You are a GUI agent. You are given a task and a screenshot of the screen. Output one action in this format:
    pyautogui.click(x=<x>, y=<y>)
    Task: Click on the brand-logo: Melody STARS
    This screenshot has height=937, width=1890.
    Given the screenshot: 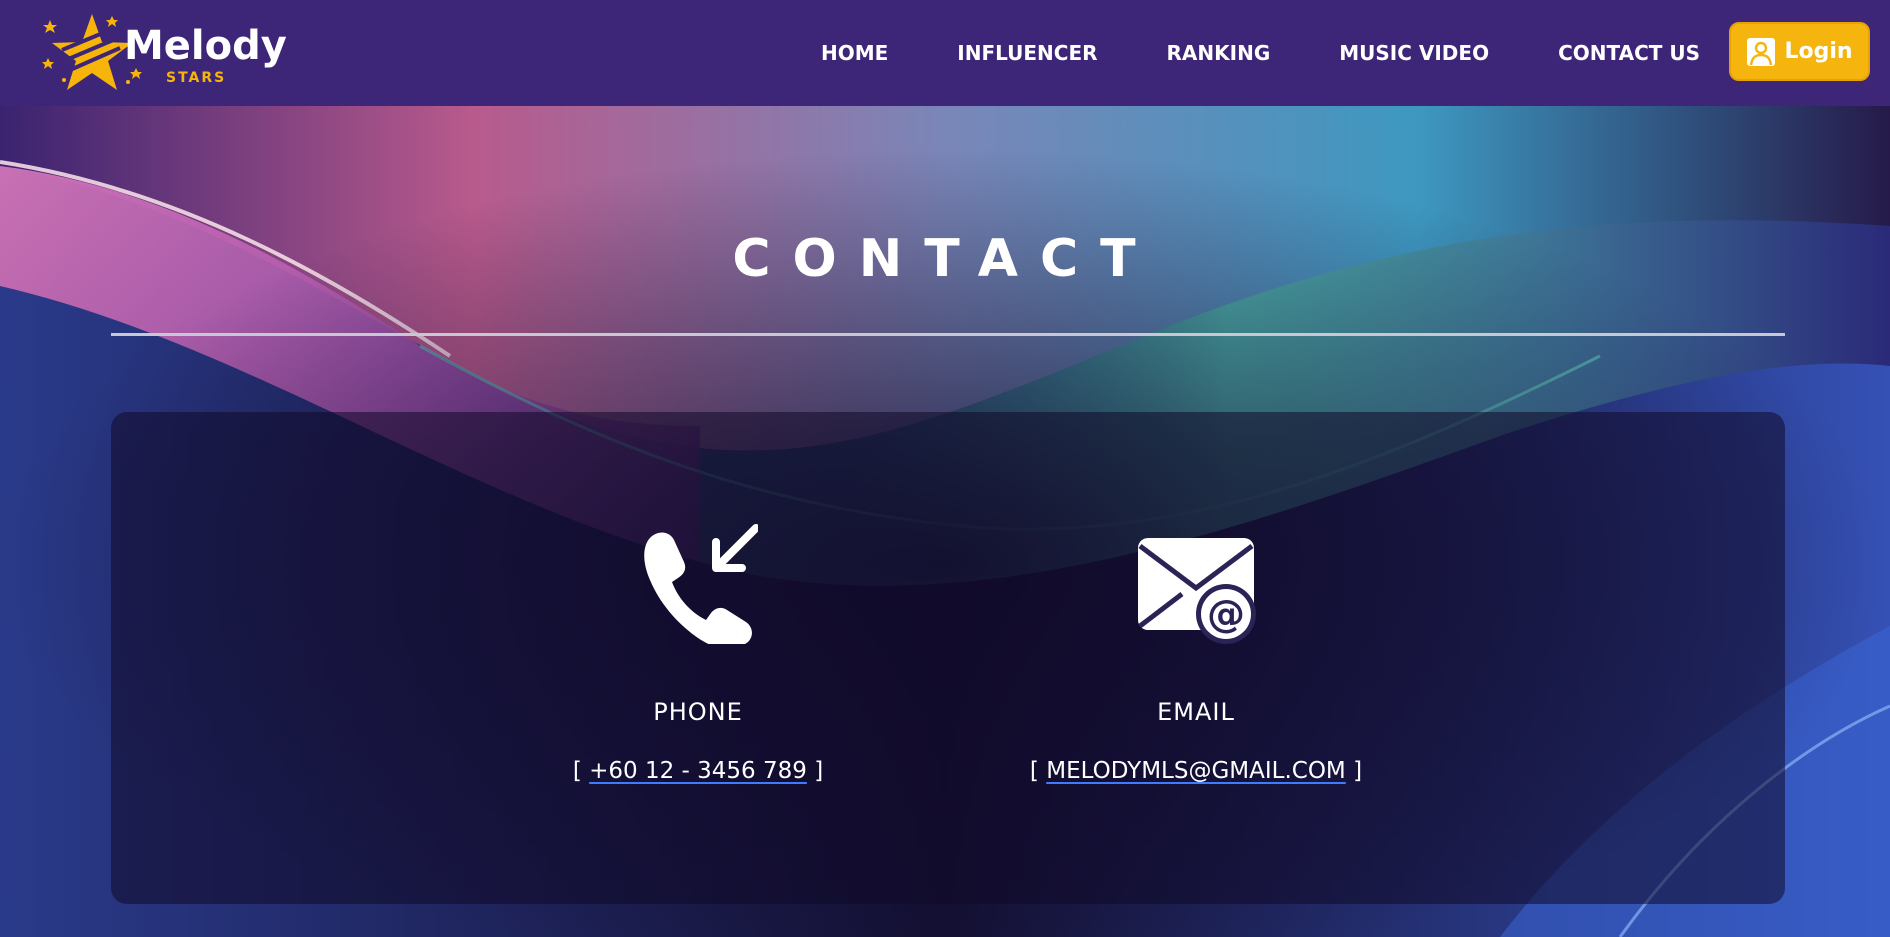 What is the action you would take?
    pyautogui.click(x=163, y=53)
    